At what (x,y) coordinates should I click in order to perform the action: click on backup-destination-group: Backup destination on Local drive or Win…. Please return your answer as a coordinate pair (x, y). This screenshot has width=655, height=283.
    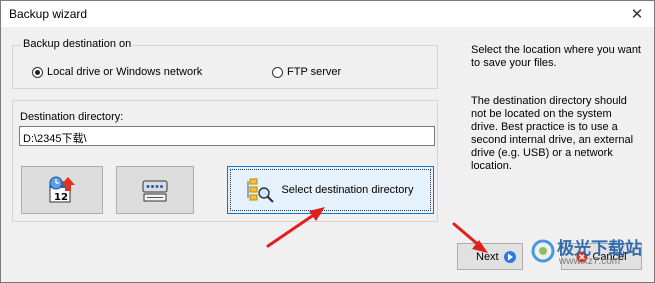
    Looking at the image, I should click on (225, 63).